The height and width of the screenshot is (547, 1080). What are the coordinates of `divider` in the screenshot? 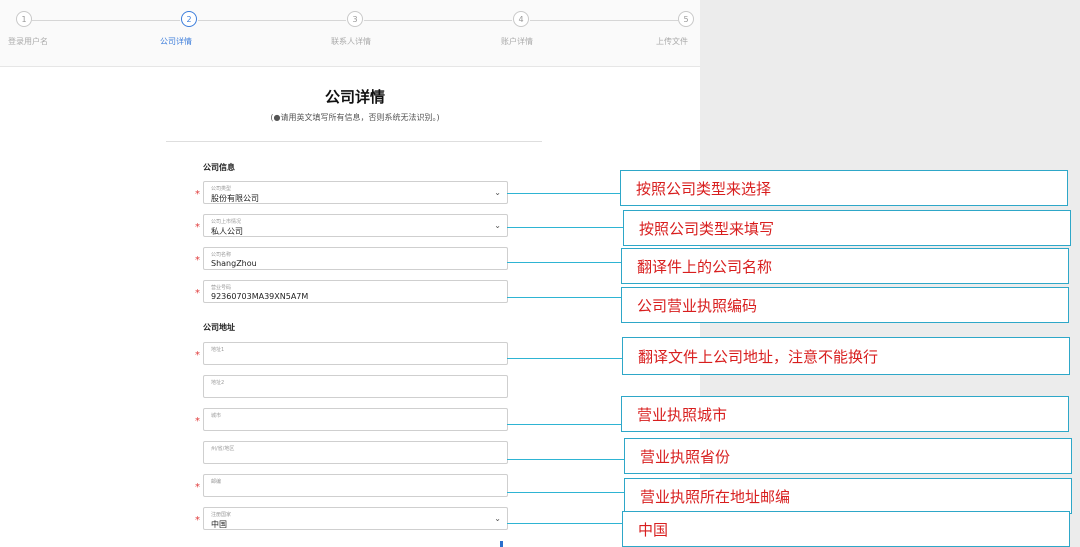 It's located at (354, 141).